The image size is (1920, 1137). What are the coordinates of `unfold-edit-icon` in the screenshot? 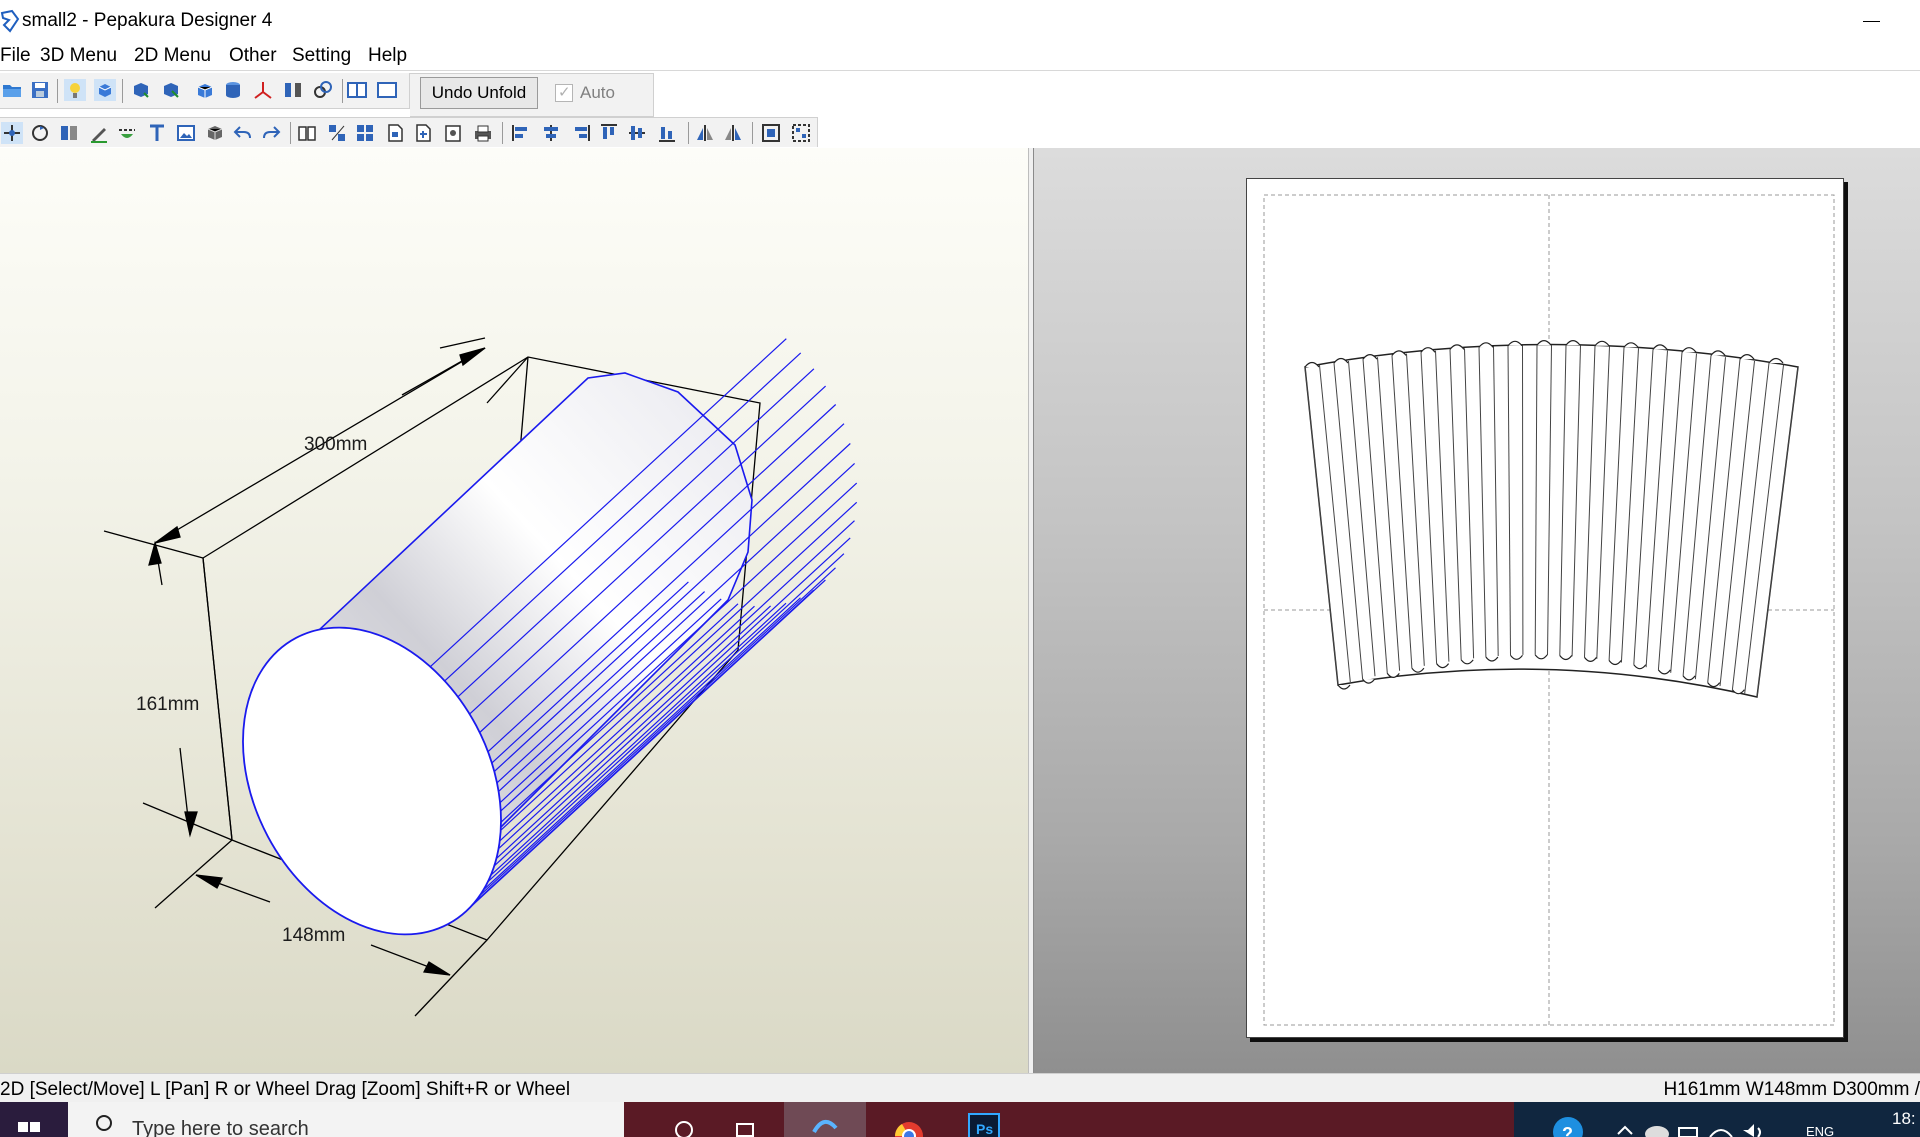 It's located at (171, 90).